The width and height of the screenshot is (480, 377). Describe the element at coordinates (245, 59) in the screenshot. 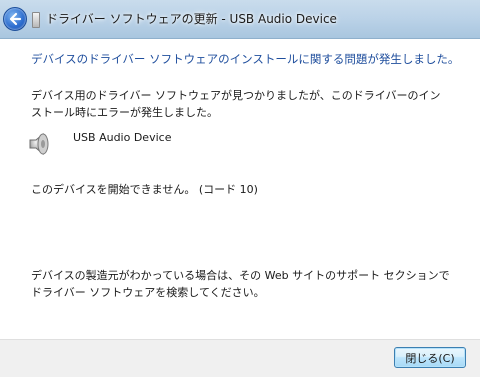

I see `error-heading: デバイスのドライバー ソフトウェアのインストールに関する問題が発生しました。` at that location.